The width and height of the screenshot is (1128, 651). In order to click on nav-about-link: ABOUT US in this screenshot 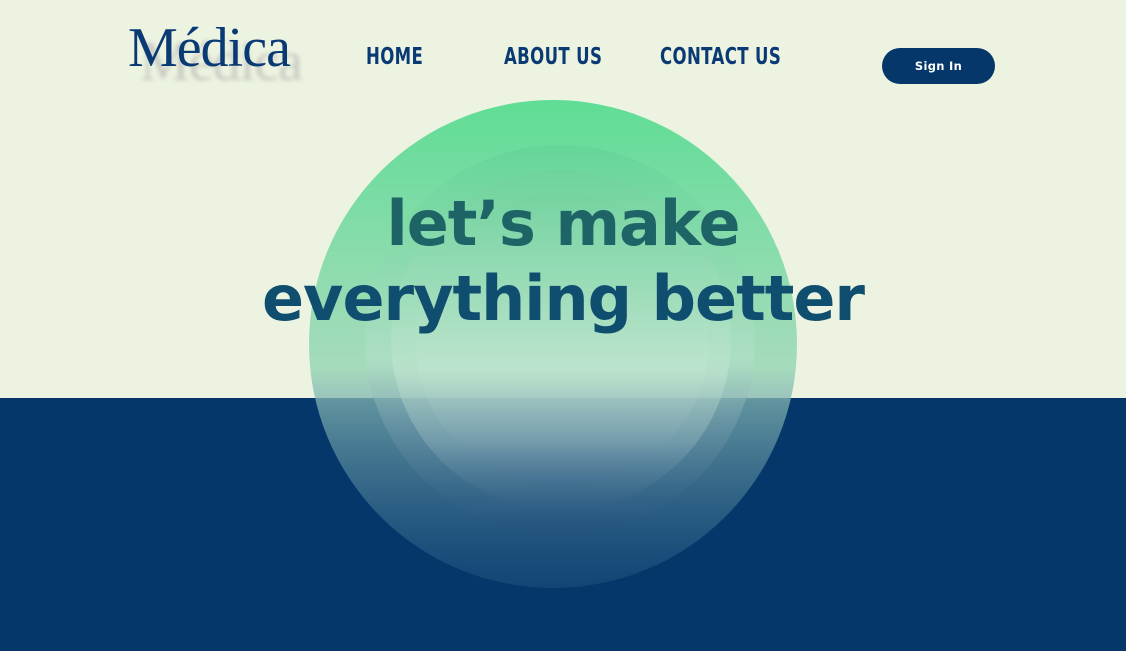, I will do `click(553, 57)`.